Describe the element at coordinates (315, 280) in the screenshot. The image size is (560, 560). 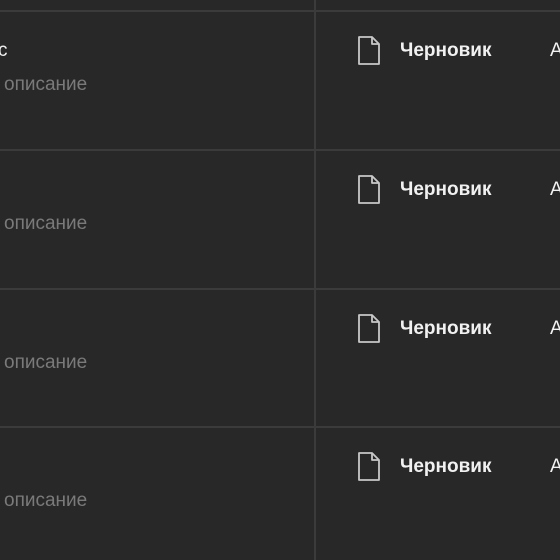
I see `column-divider` at that location.